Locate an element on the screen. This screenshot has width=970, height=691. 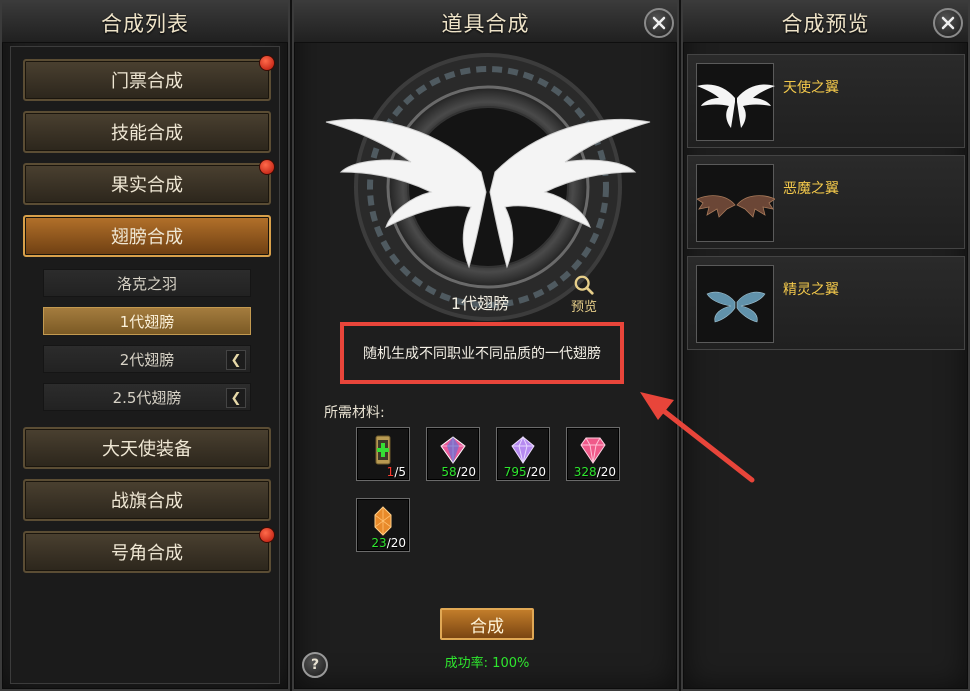
subitem-wings-tier2-5: 2.5代翅膀 ❮ is located at coordinates (147, 397).